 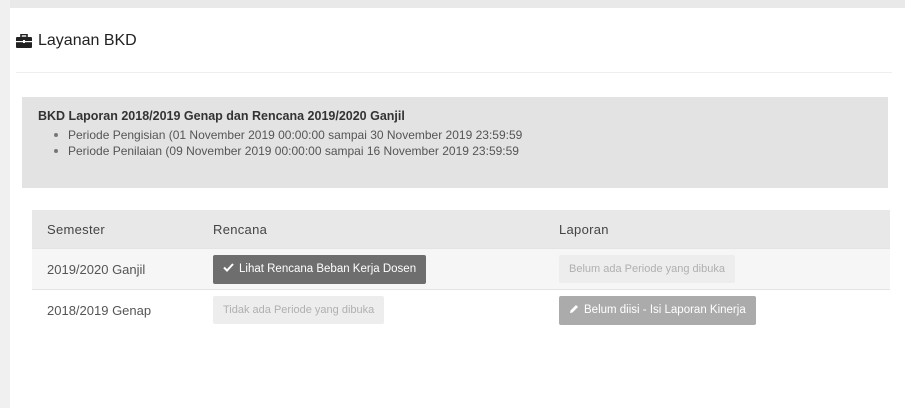 I want to click on isi-laporan-button: Belum diisi - Isi Laporan Kinerja, so click(x=657, y=310).